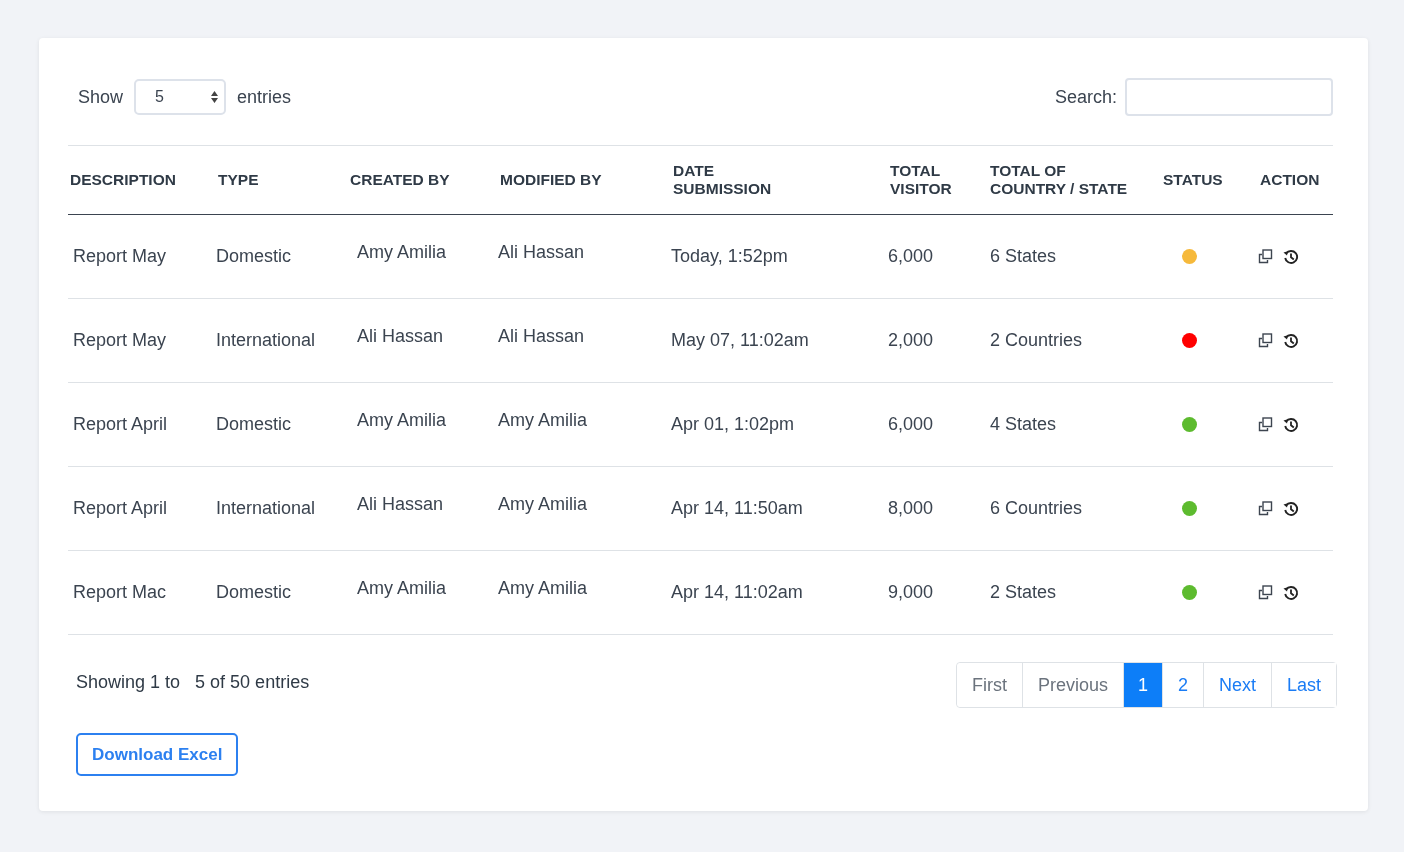 The height and width of the screenshot is (852, 1404). What do you see at coordinates (1036, 508) in the screenshot?
I see `coverage-cell: 6 Countries` at bounding box center [1036, 508].